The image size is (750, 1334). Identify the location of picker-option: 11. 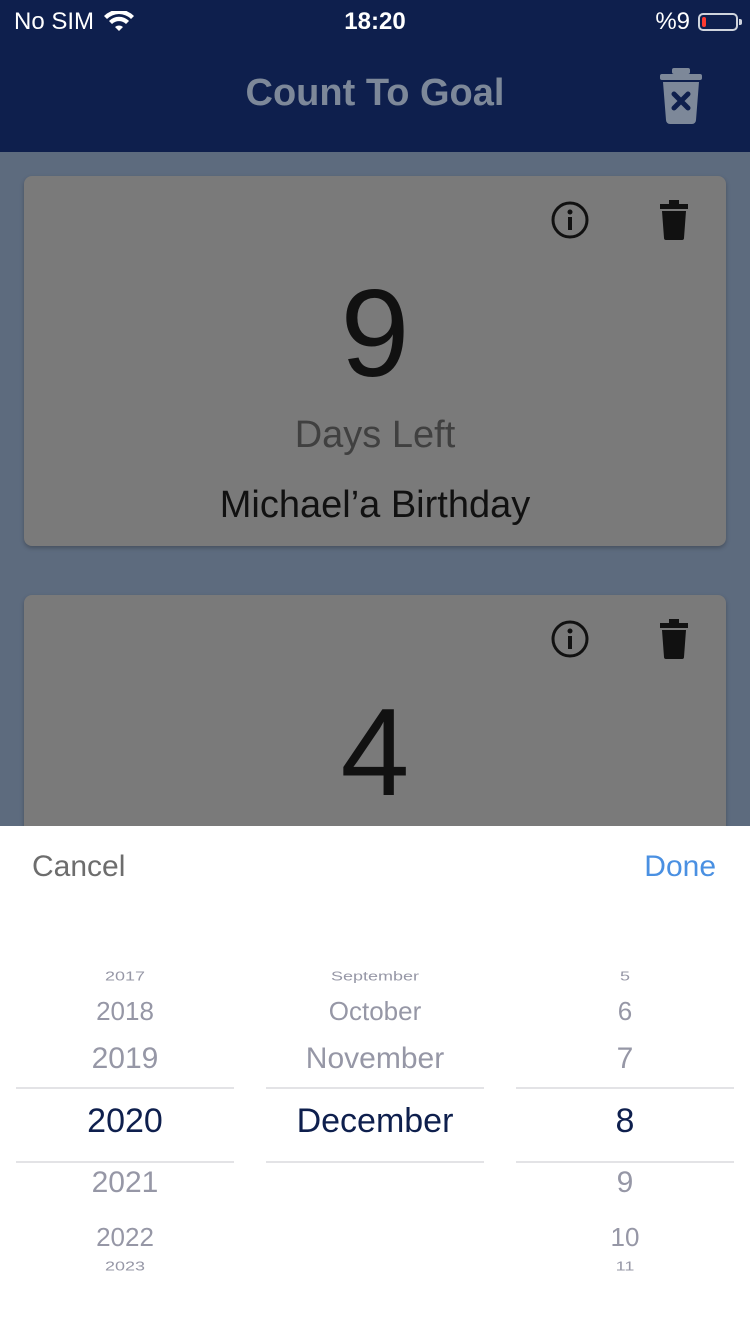
(625, 1266).